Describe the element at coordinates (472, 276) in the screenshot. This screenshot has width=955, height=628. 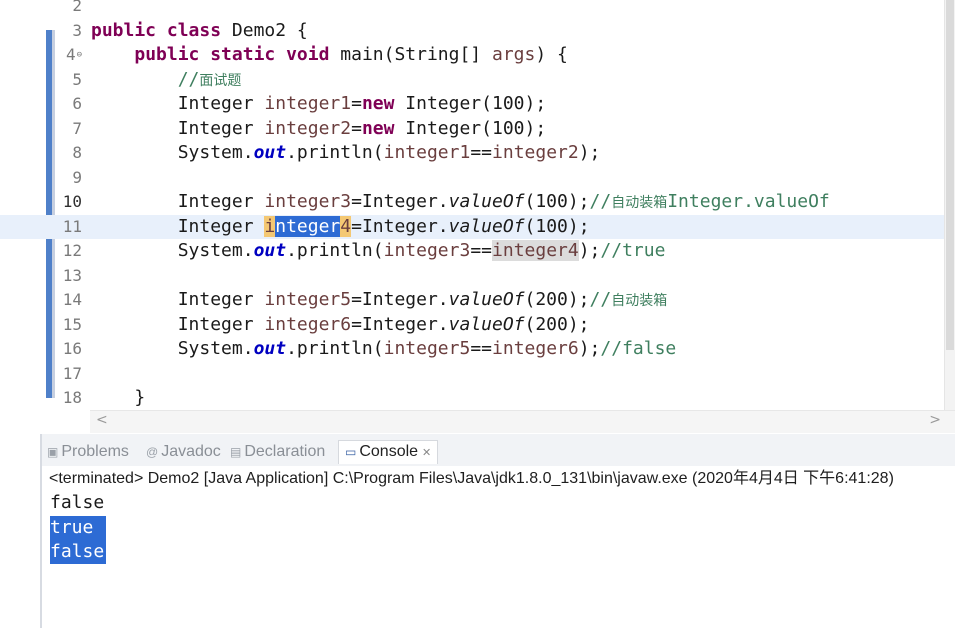
I see `code-line: 13` at that location.